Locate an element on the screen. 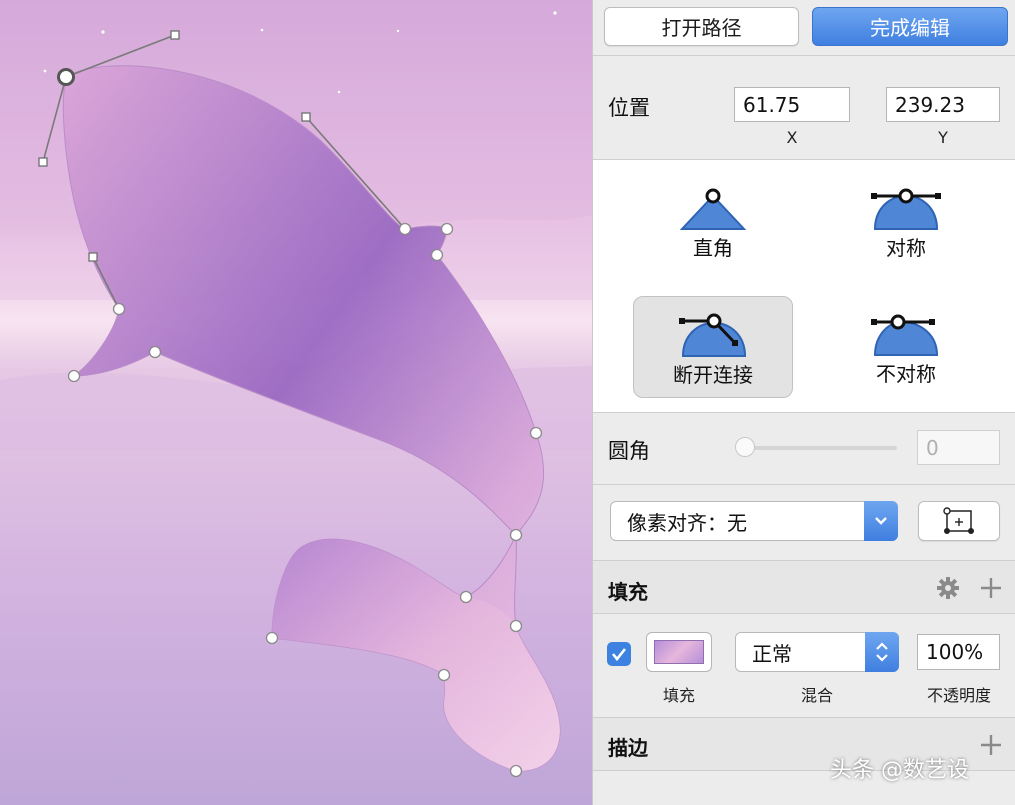 The width and height of the screenshot is (1015, 805). position-section: 位置 61.75 239.23 X Y is located at coordinates (804, 108).